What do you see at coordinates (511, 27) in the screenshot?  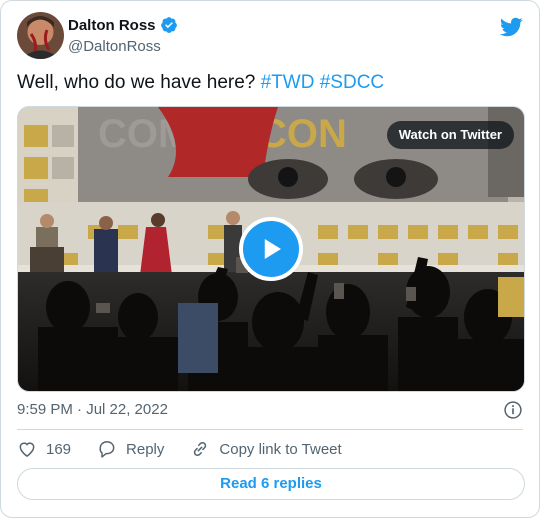 I see `twitter-bird-icon` at bounding box center [511, 27].